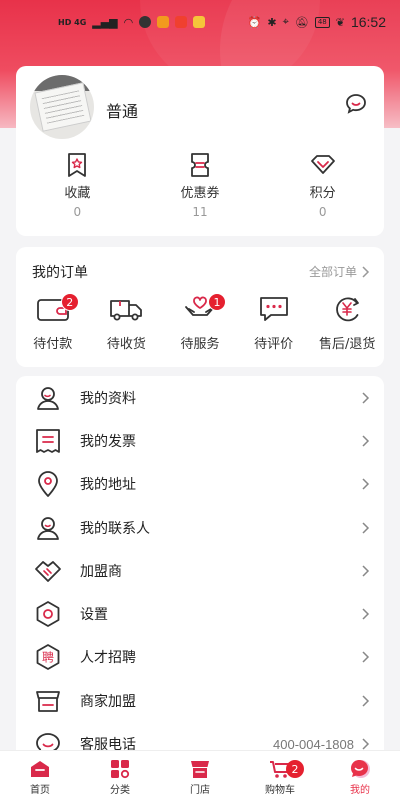 The width and height of the screenshot is (400, 800). I want to click on menu-item-recruitment: 聘 人才招聘, so click(200, 657).